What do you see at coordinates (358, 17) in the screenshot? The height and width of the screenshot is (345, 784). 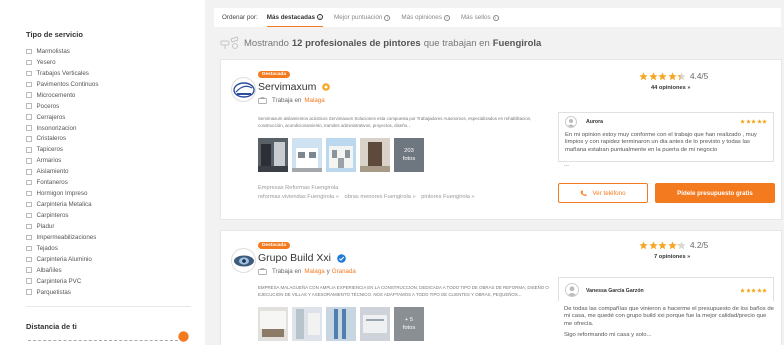 I see `sort-option-label: Mejor puntuación` at bounding box center [358, 17].